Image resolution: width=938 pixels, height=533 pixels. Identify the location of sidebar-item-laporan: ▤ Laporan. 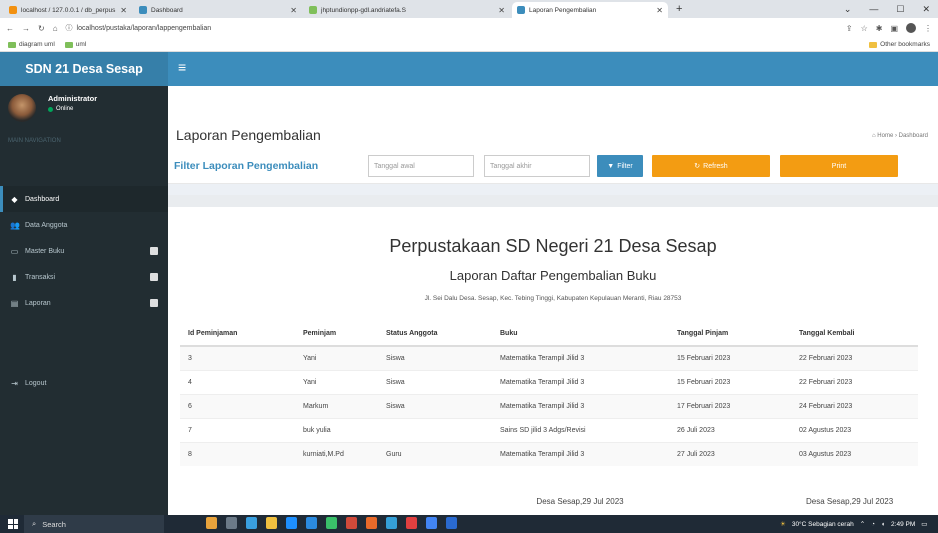
(84, 303).